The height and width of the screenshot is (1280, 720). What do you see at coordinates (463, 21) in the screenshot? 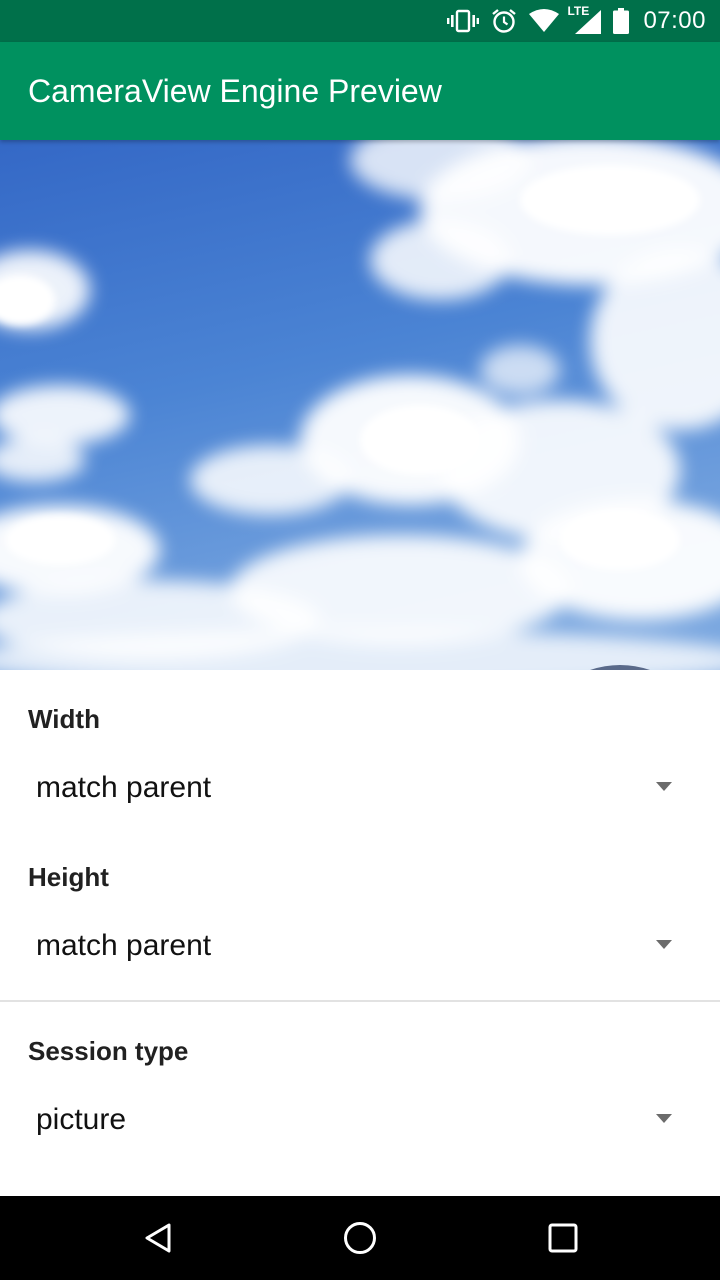
I see `vibrate-icon` at bounding box center [463, 21].